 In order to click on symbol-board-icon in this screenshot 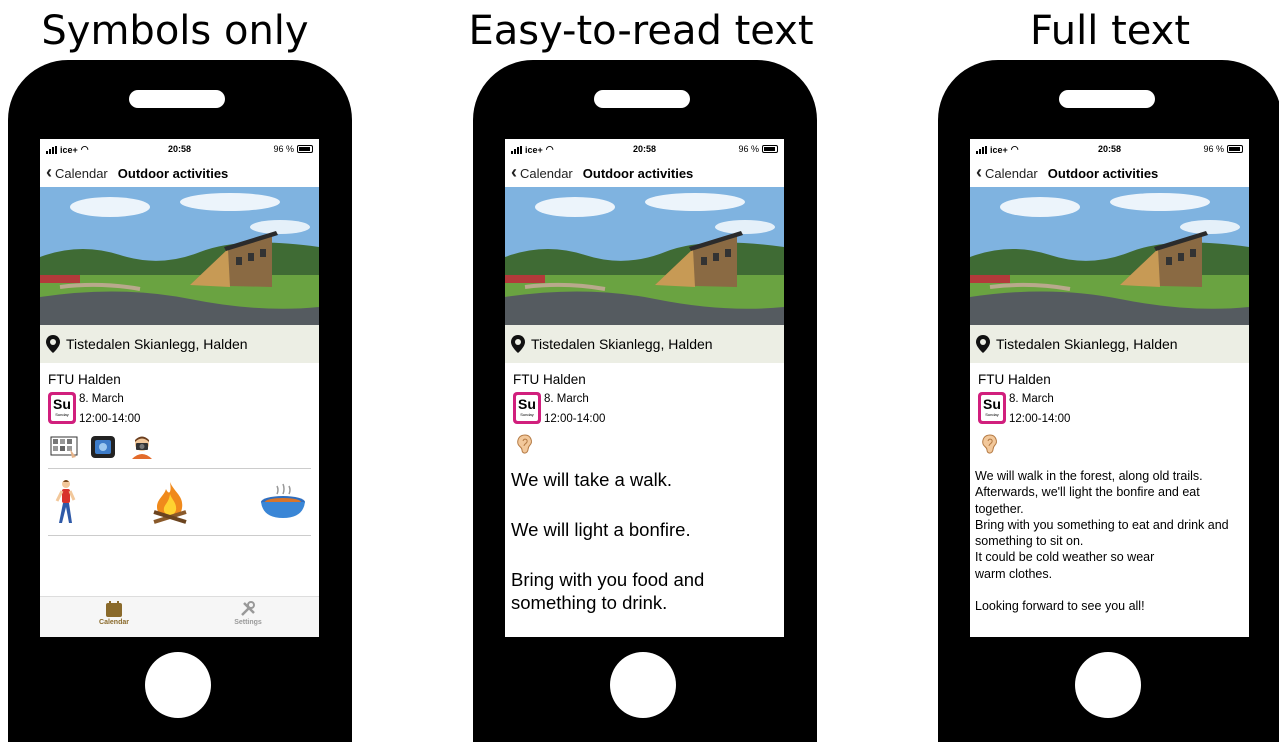, I will do `click(64, 447)`.